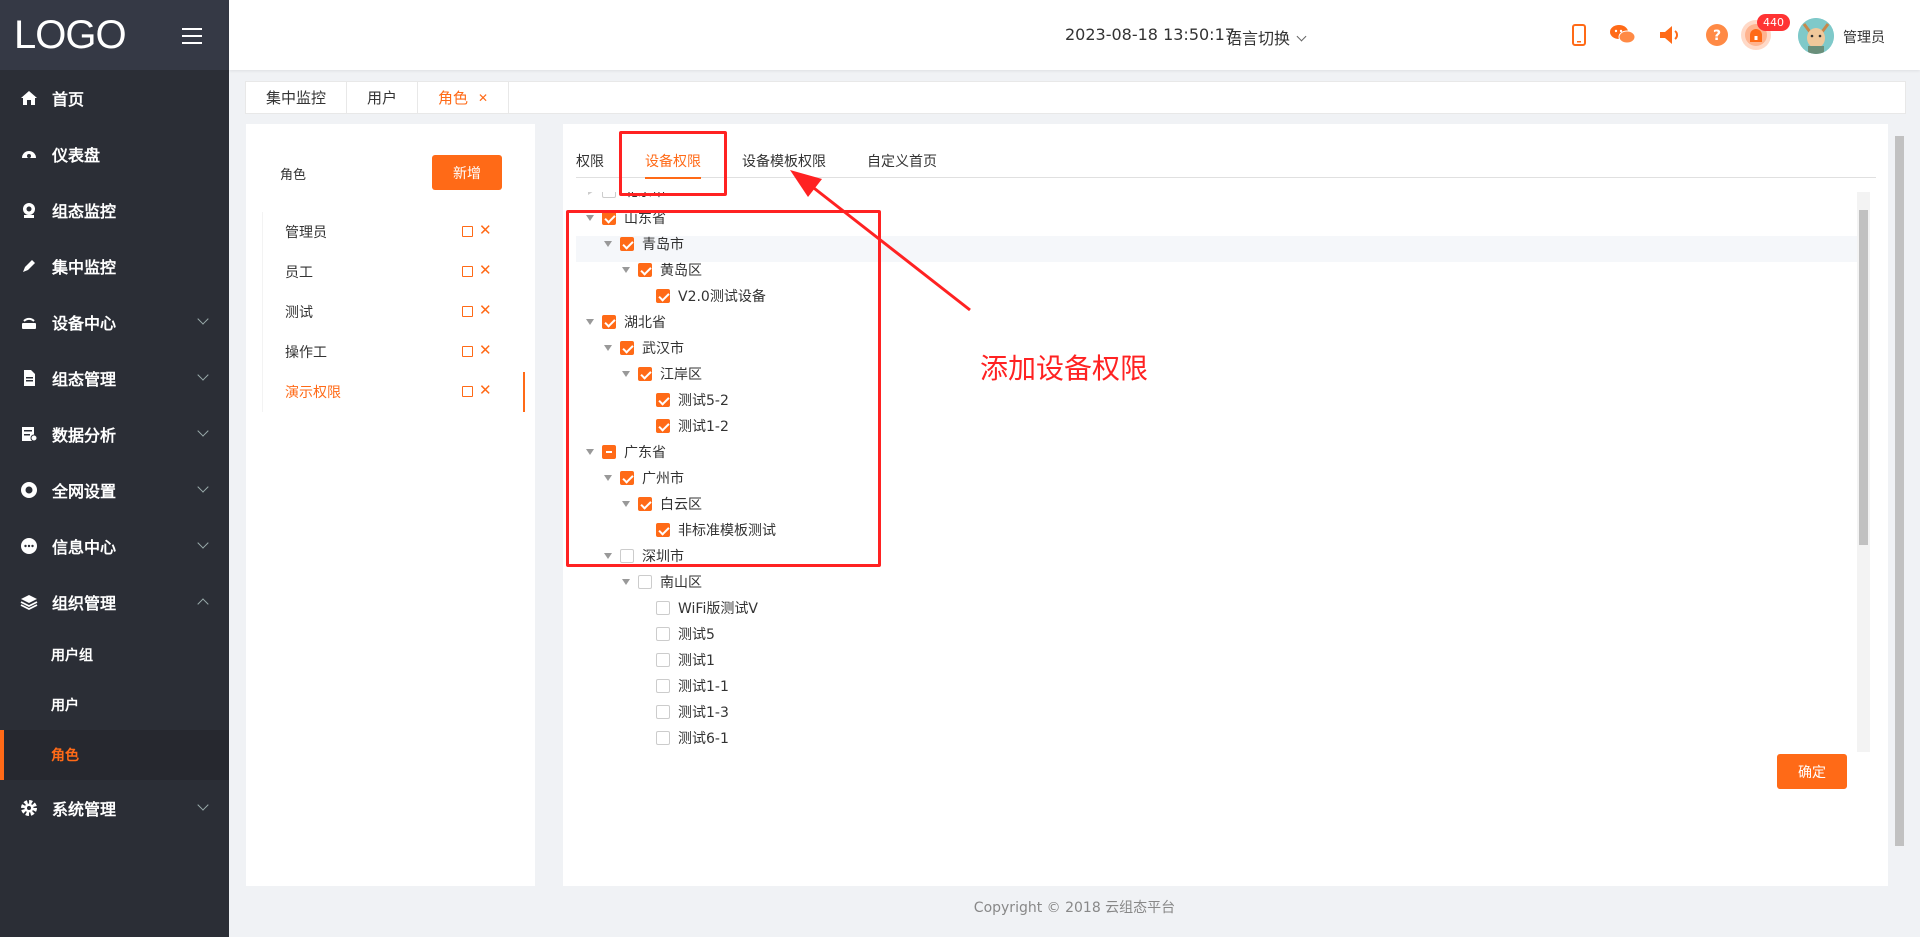 This screenshot has width=1920, height=937. Describe the element at coordinates (394, 232) in the screenshot. I see `role-item: 管理员 ✕` at that location.